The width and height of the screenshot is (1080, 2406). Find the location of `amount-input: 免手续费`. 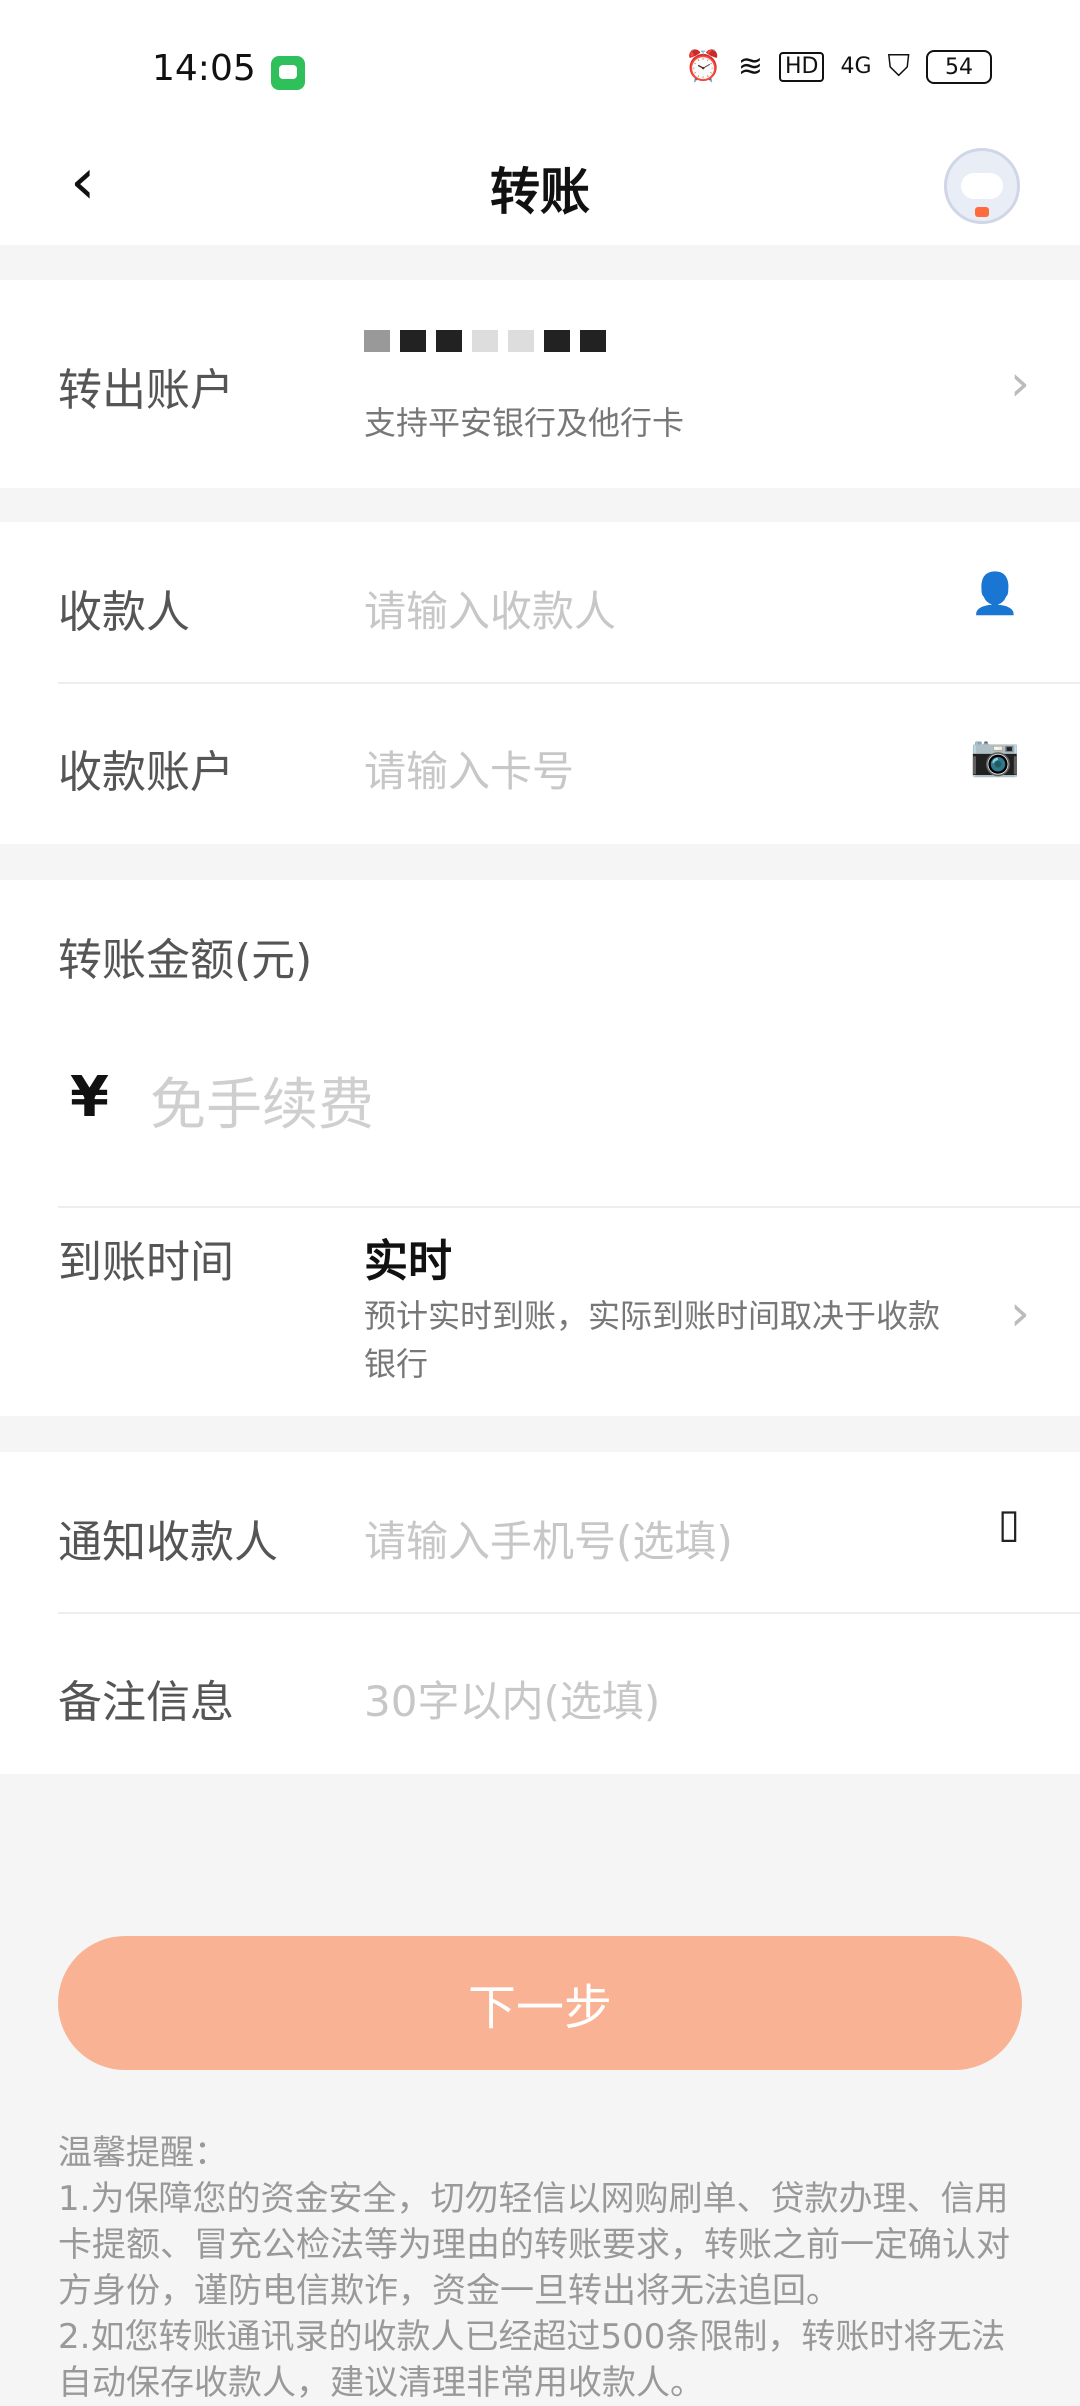

amount-input: 免手续费 is located at coordinates (262, 1100).